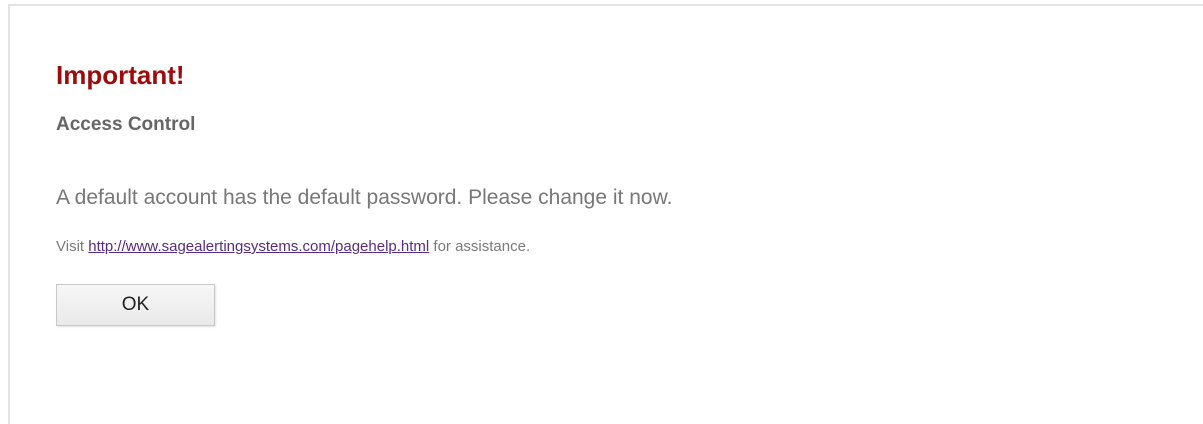 The image size is (1203, 424). I want to click on help-suffix: for assistance., so click(482, 246).